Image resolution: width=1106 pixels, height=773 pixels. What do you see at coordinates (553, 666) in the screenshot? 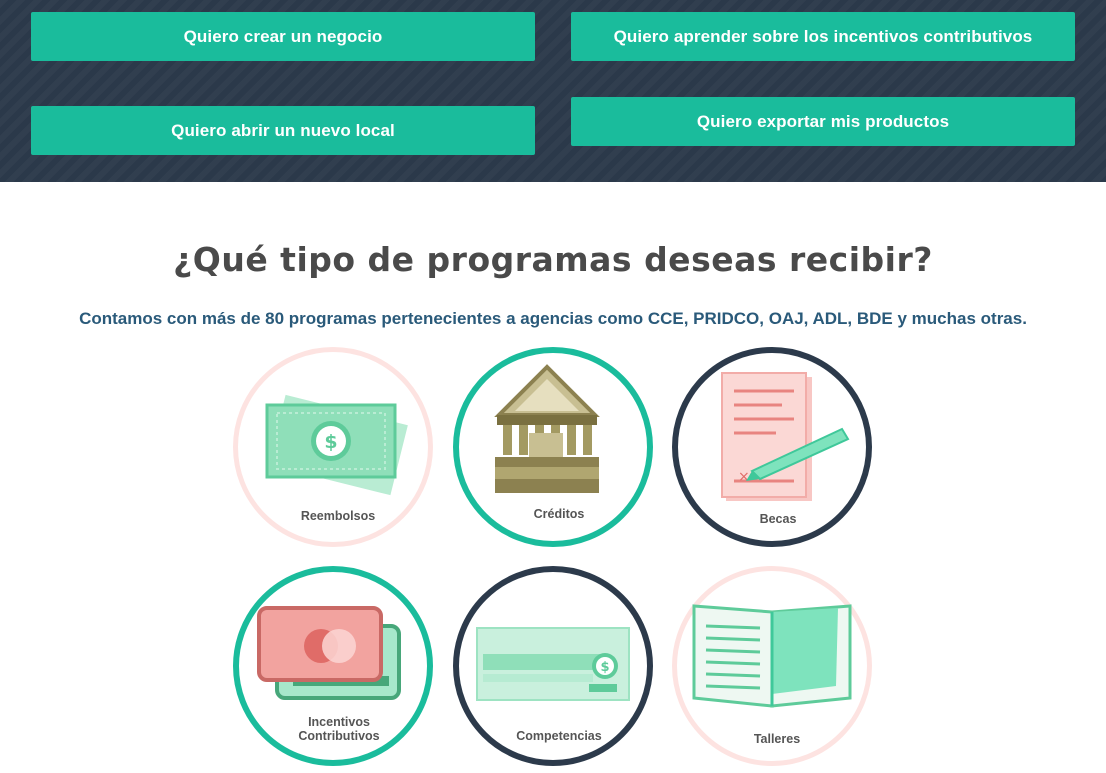
I see `program-competencias: $ Competencias` at bounding box center [553, 666].